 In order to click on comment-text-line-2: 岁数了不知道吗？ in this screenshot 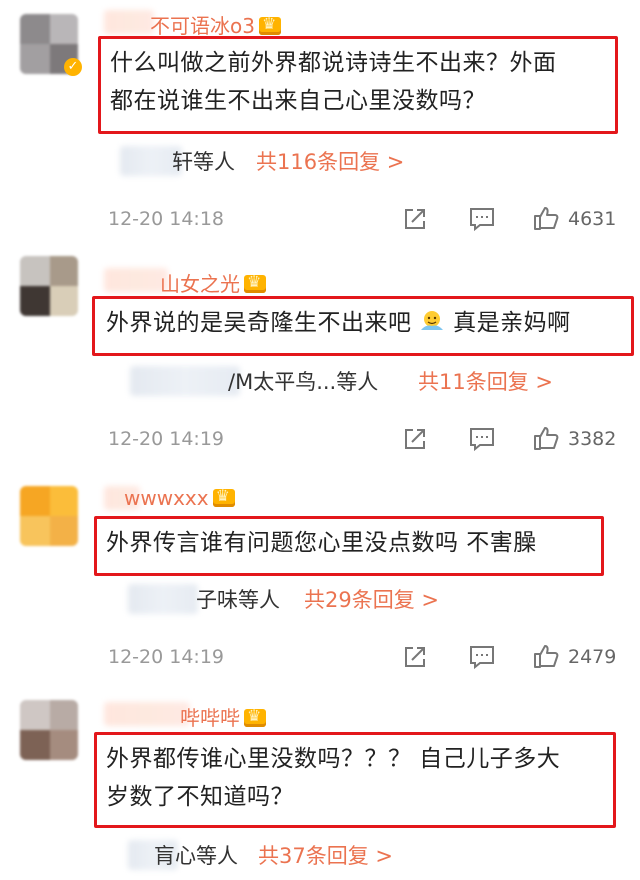, I will do `click(200, 797)`.